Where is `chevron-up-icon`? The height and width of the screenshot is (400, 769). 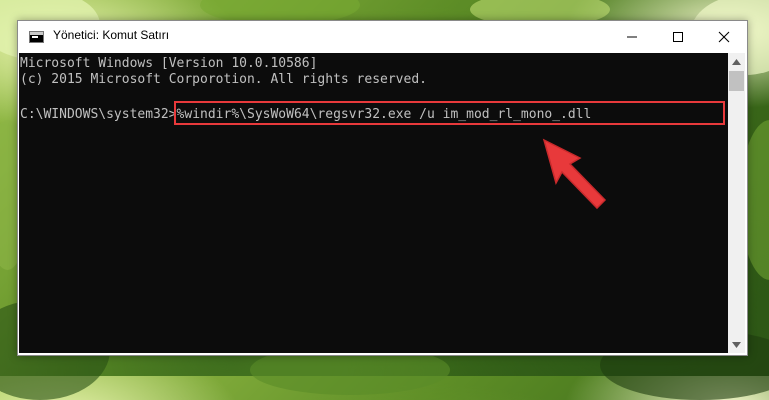 chevron-up-icon is located at coordinates (736, 61).